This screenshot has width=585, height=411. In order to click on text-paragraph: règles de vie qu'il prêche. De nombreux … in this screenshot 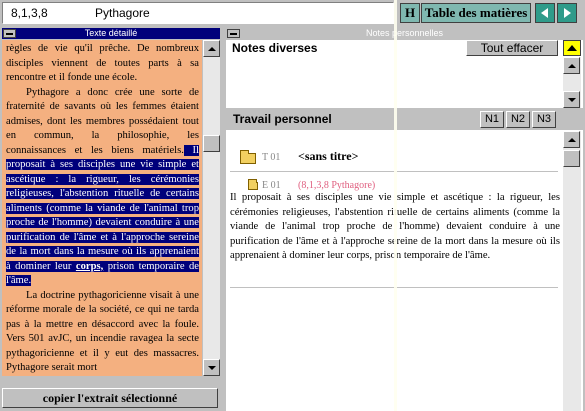, I will do `click(102, 64)`.